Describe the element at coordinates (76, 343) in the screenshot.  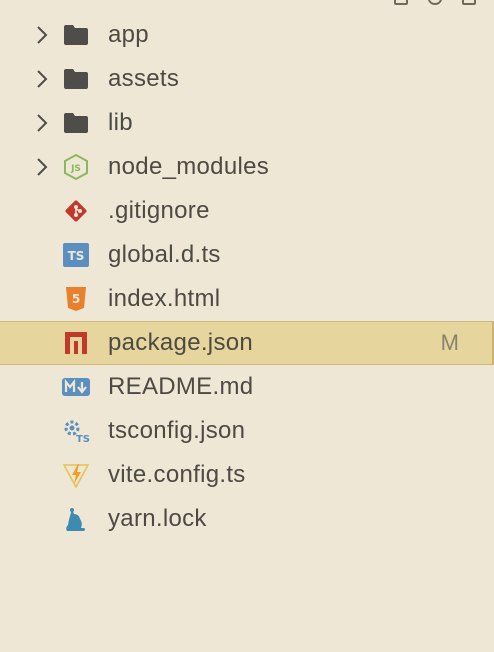
I see `npm-icon` at that location.